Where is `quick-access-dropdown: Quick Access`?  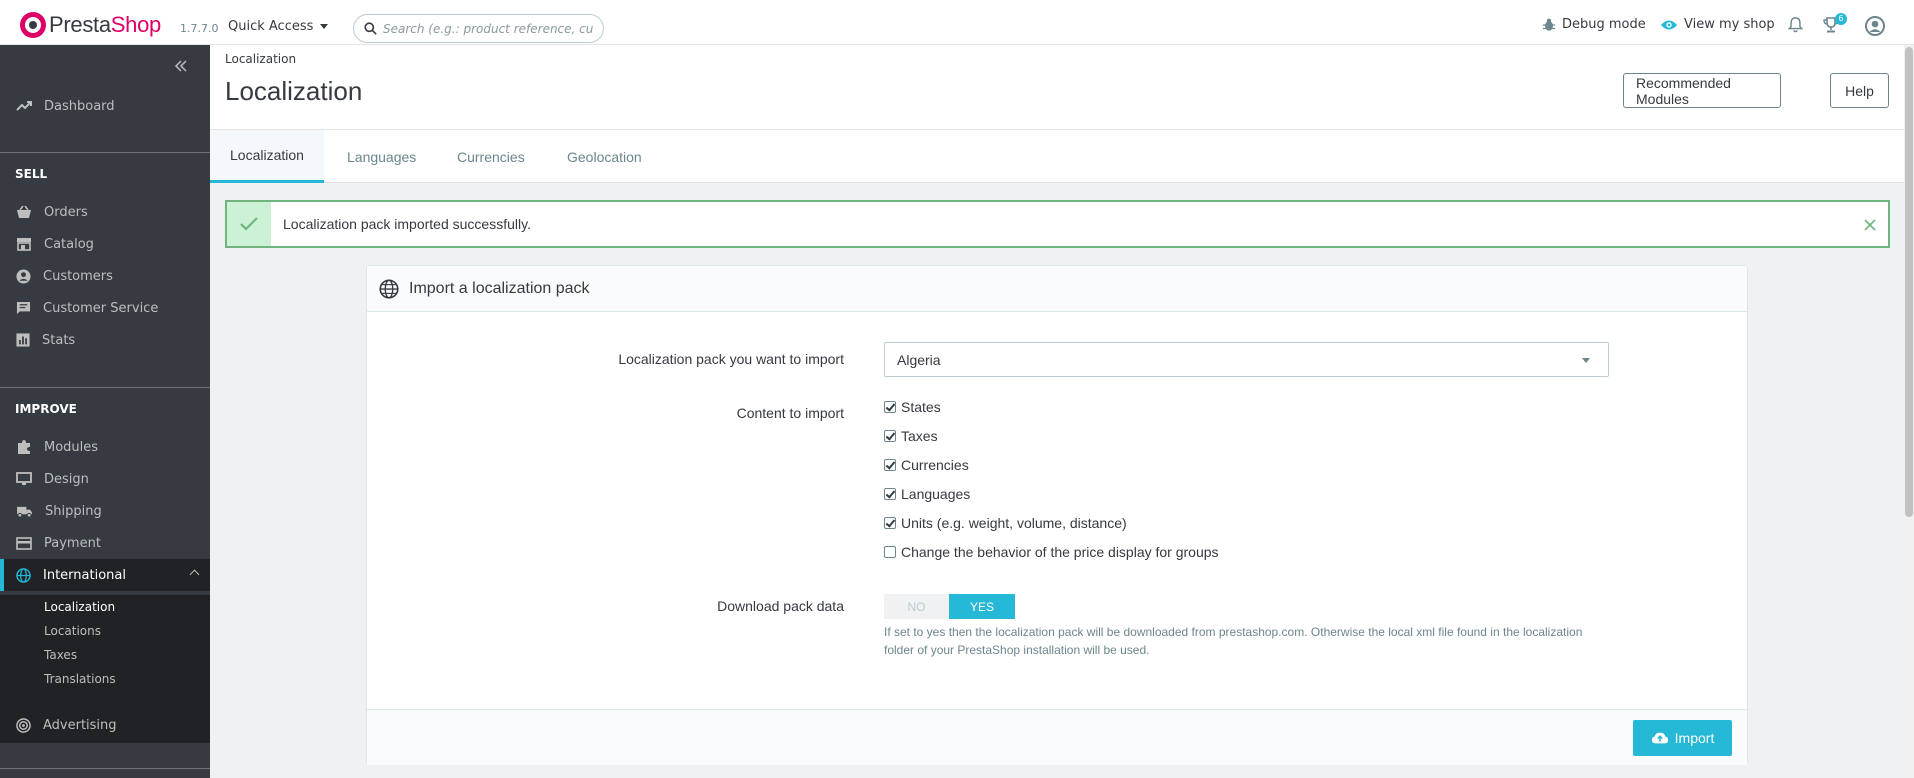
quick-access-dropdown: Quick Access is located at coordinates (278, 26).